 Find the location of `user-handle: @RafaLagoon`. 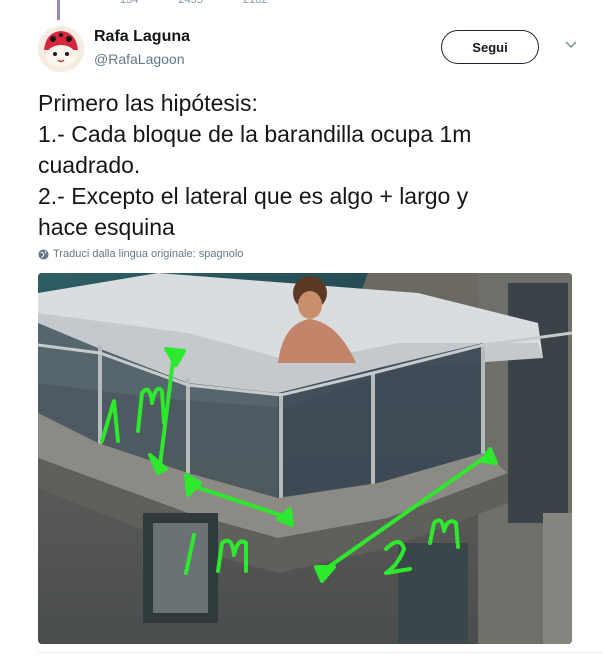

user-handle: @RafaLagoon is located at coordinates (139, 59).